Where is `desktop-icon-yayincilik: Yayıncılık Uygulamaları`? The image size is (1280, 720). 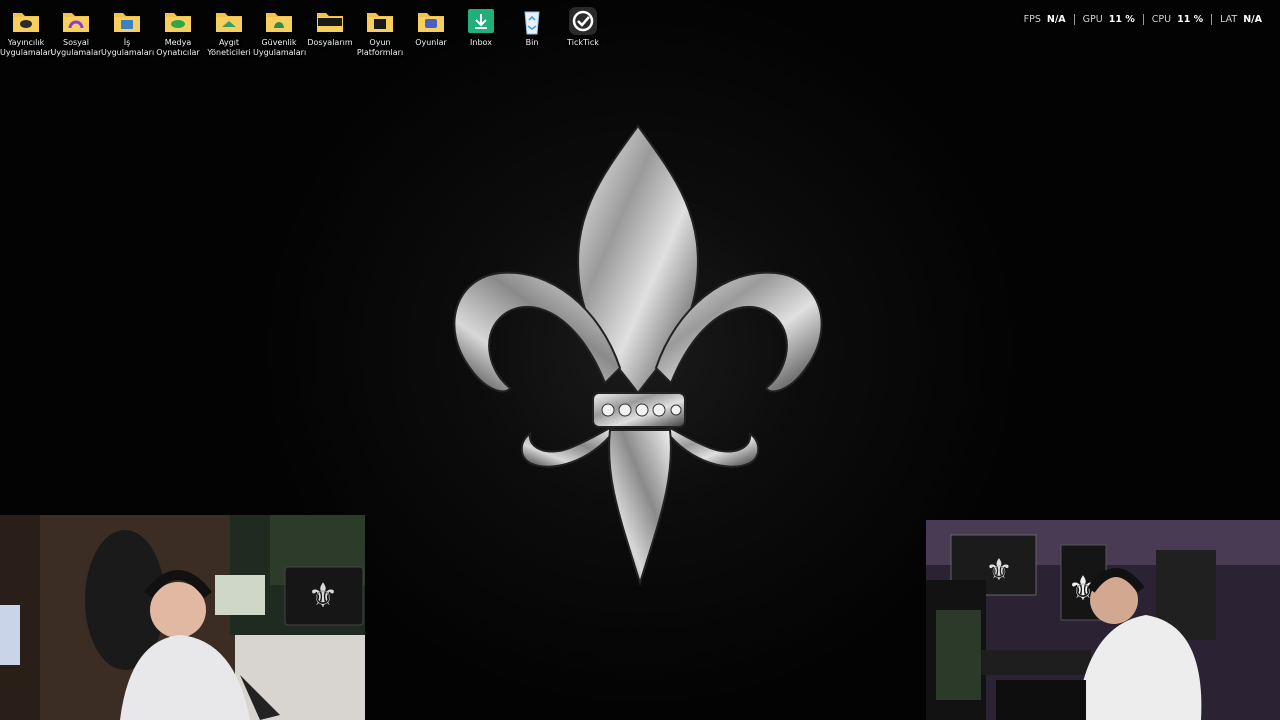
desktop-icon-yayincilik: Yayıncılık Uygulamaları is located at coordinates (26, 31).